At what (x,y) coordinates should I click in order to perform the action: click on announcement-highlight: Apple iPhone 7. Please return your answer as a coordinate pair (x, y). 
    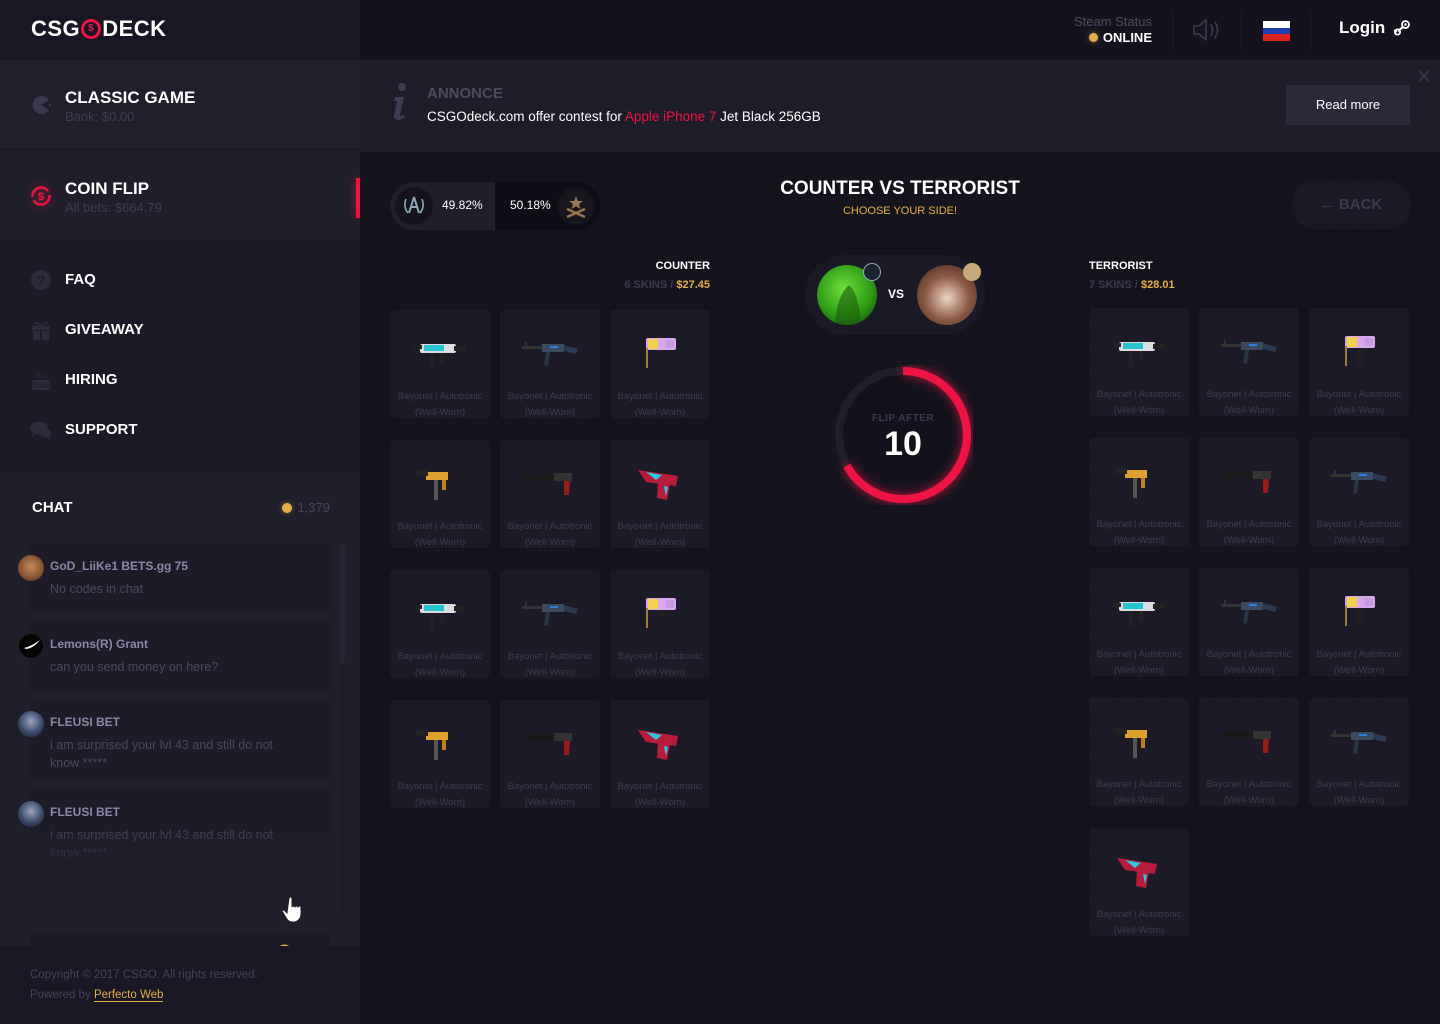
    Looking at the image, I should click on (671, 116).